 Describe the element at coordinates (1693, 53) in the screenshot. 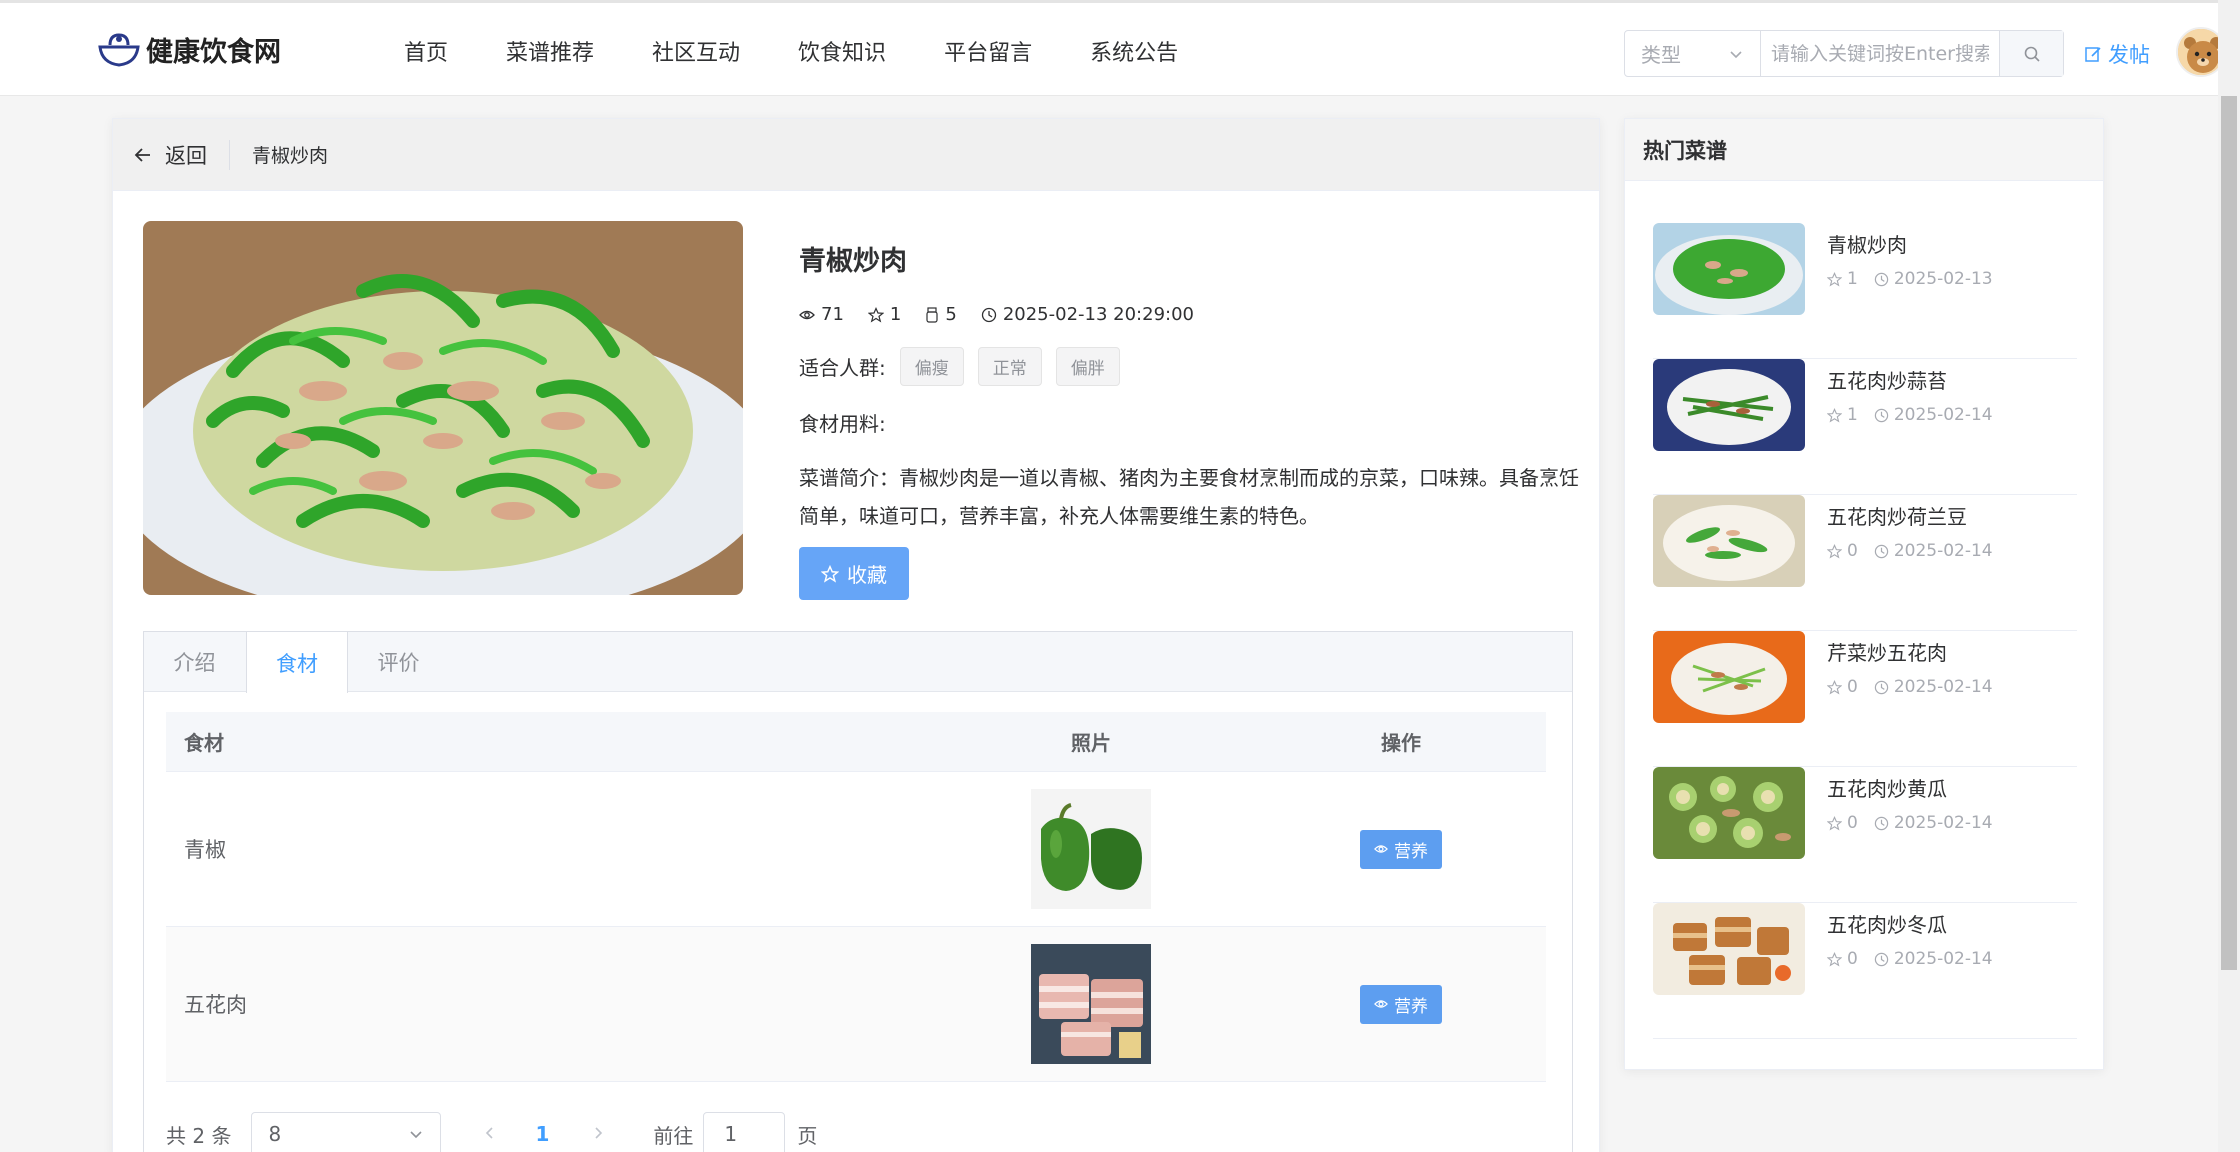

I see `search-type-select: 类型` at that location.